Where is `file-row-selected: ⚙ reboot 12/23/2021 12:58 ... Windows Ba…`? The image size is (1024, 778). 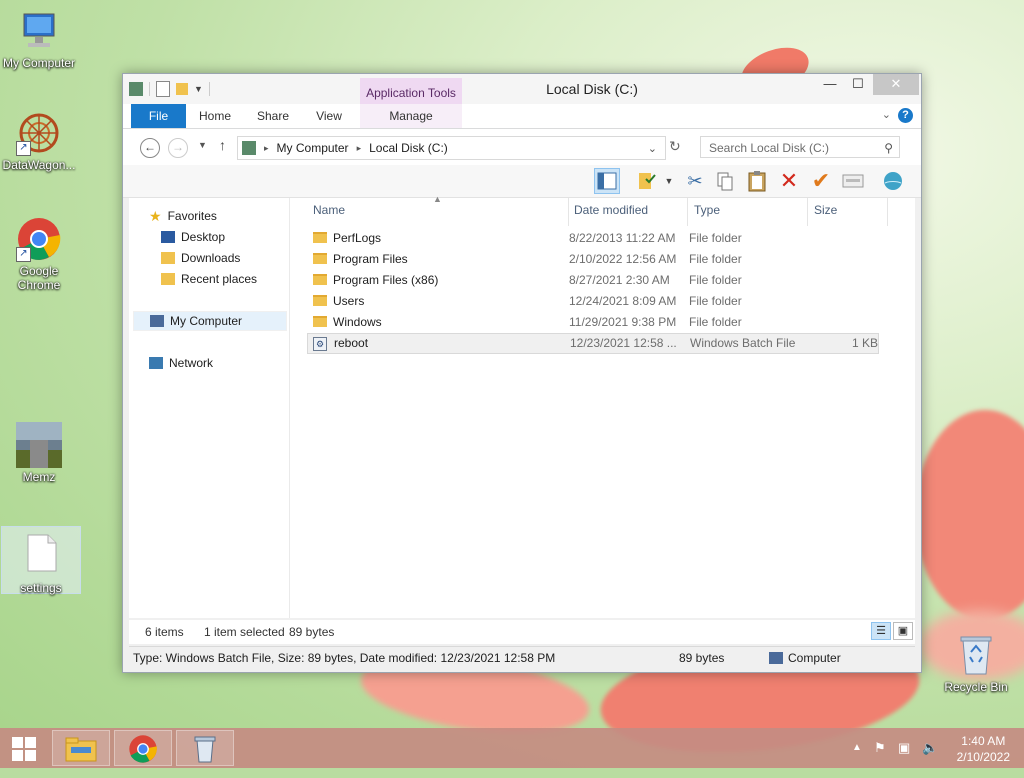
file-row-selected: ⚙ reboot 12/23/2021 12:58 ... Windows Ba… is located at coordinates (593, 343).